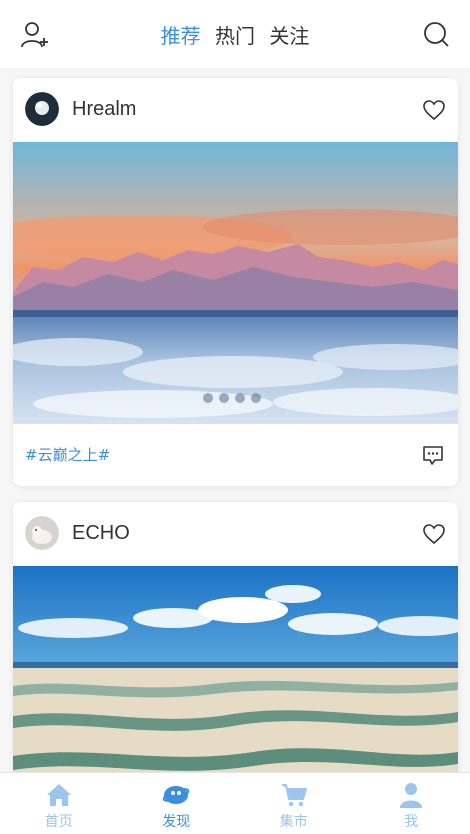 The width and height of the screenshot is (470, 834). Describe the element at coordinates (289, 34) in the screenshot. I see `tab-following: 关注` at that location.